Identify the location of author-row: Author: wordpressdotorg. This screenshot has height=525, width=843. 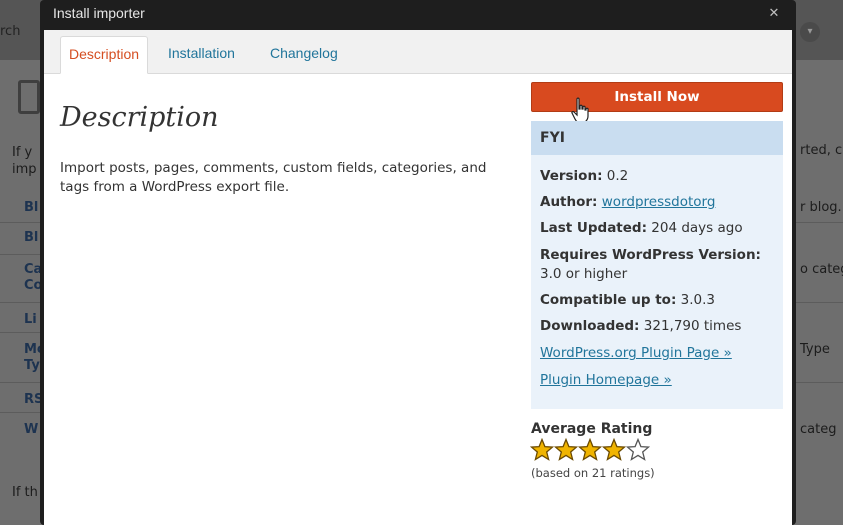
(627, 202).